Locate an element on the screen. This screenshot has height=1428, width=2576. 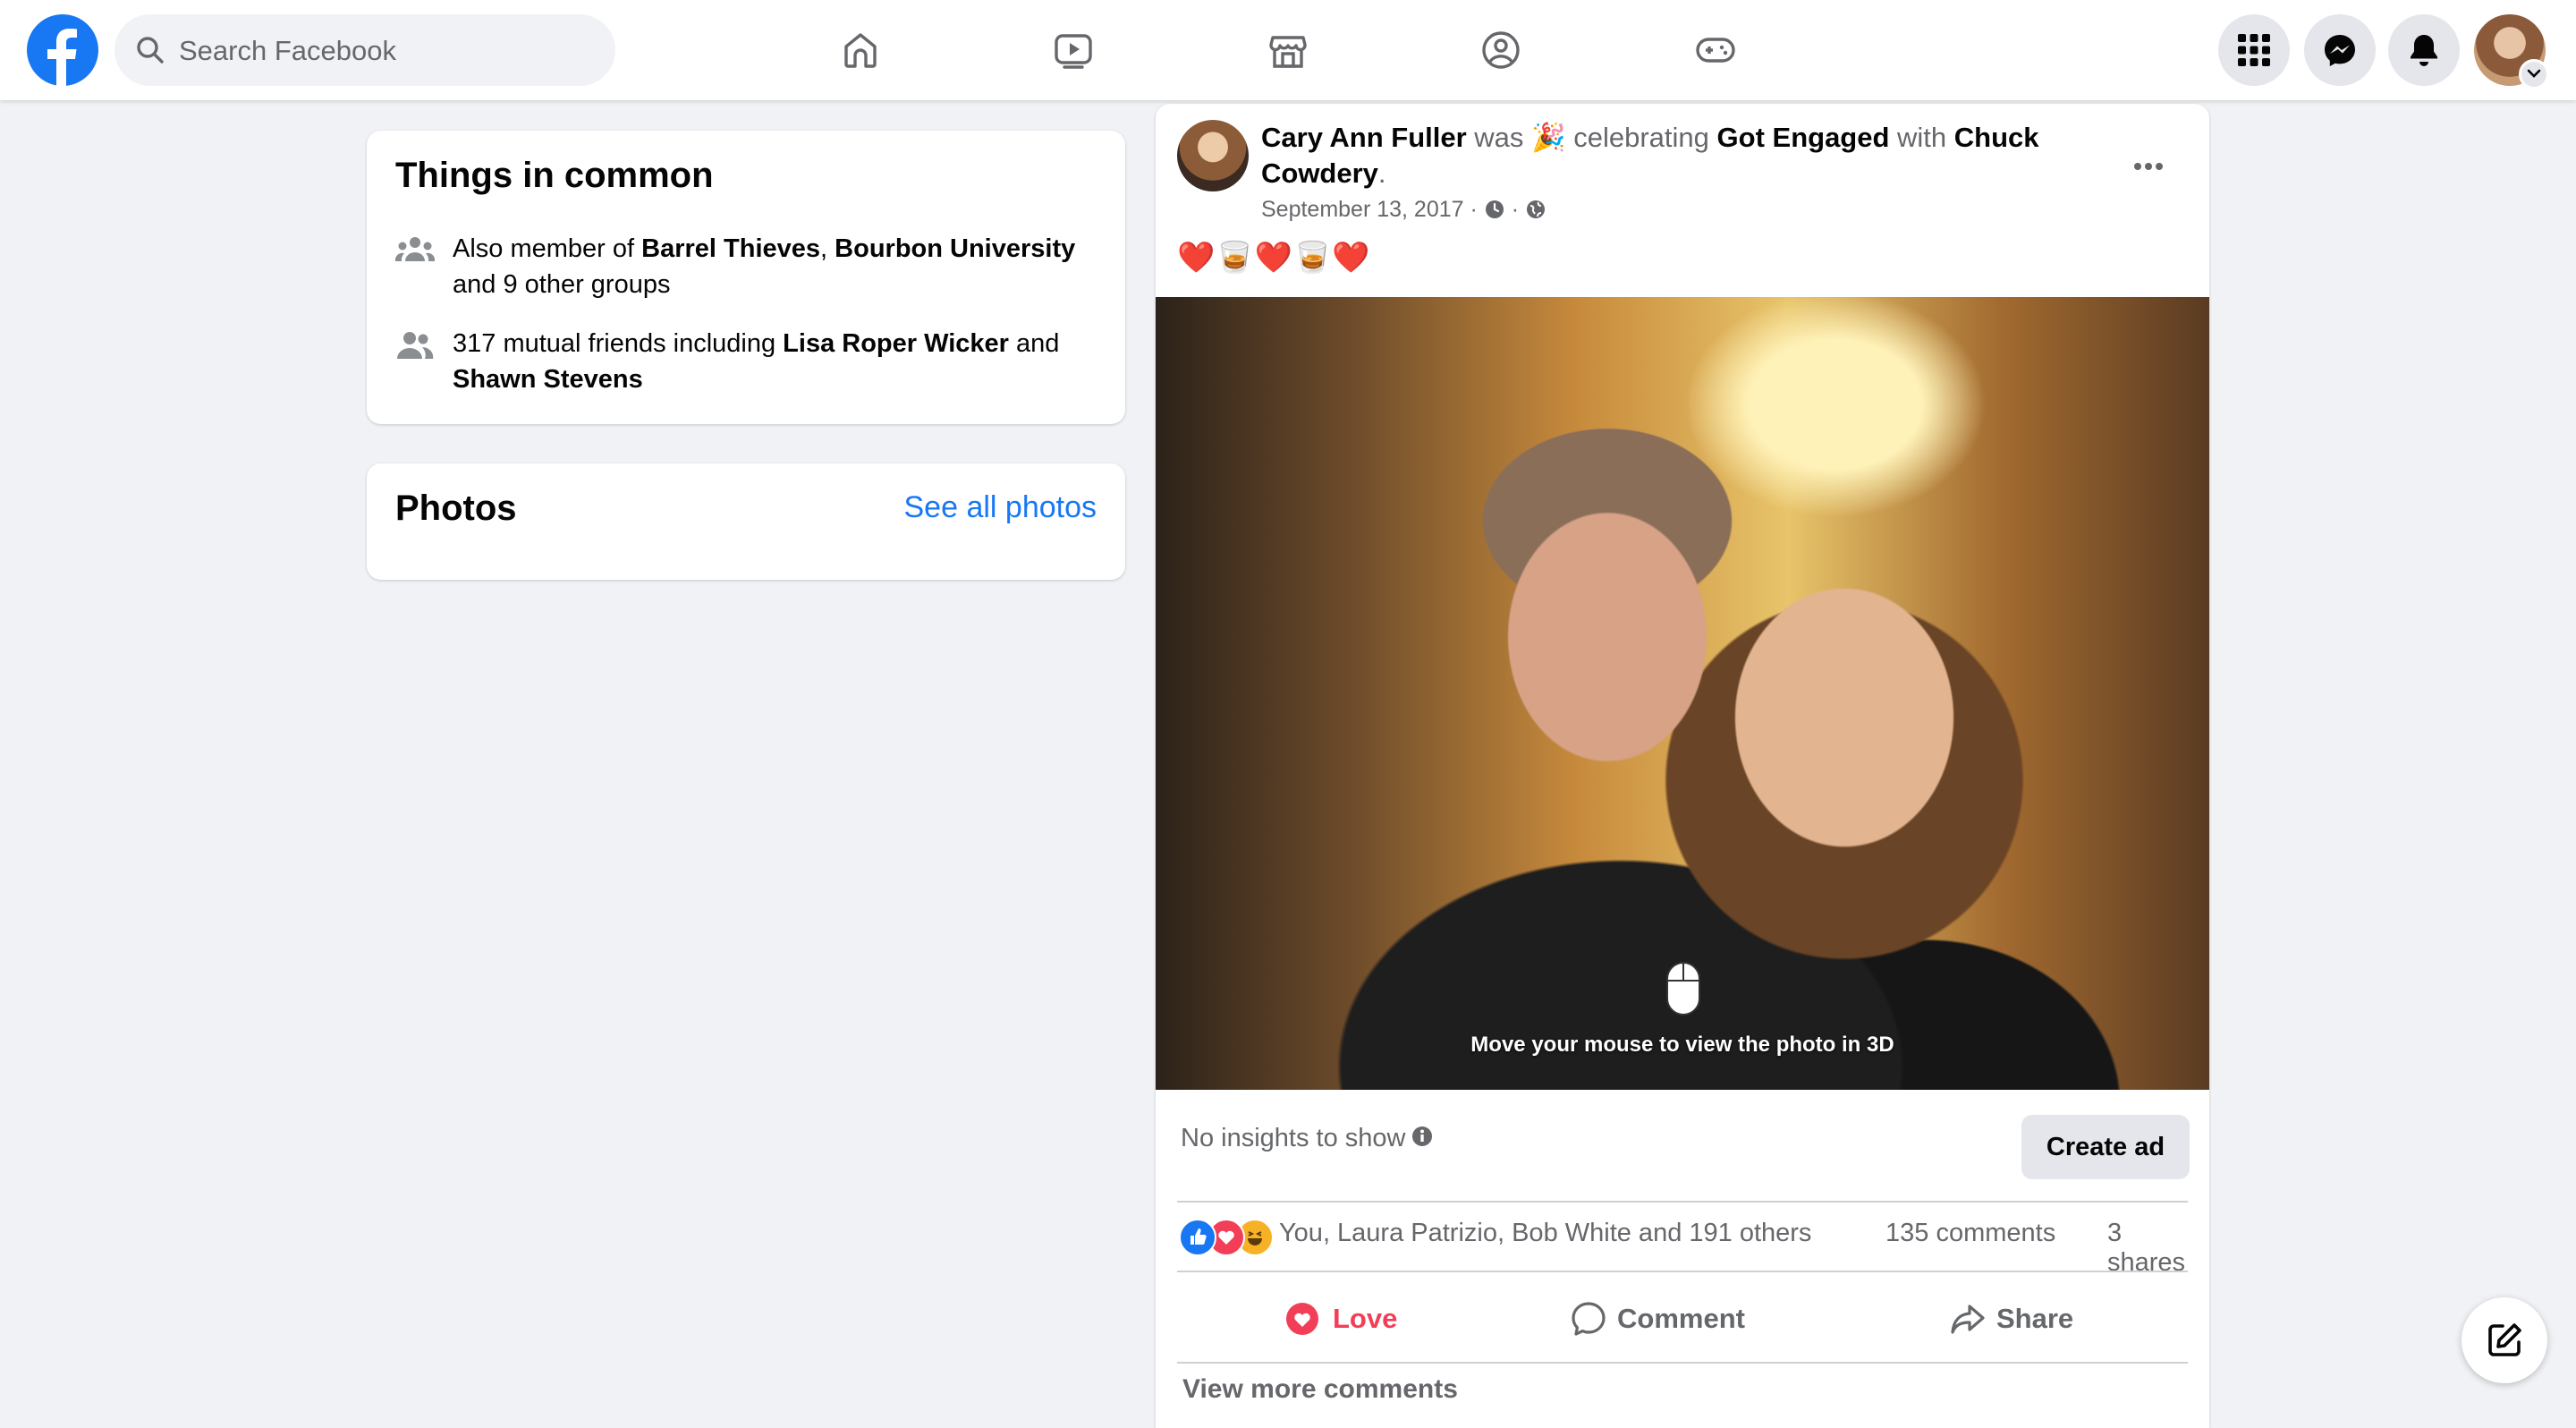
chevron-down-icon is located at coordinates (2534, 74).